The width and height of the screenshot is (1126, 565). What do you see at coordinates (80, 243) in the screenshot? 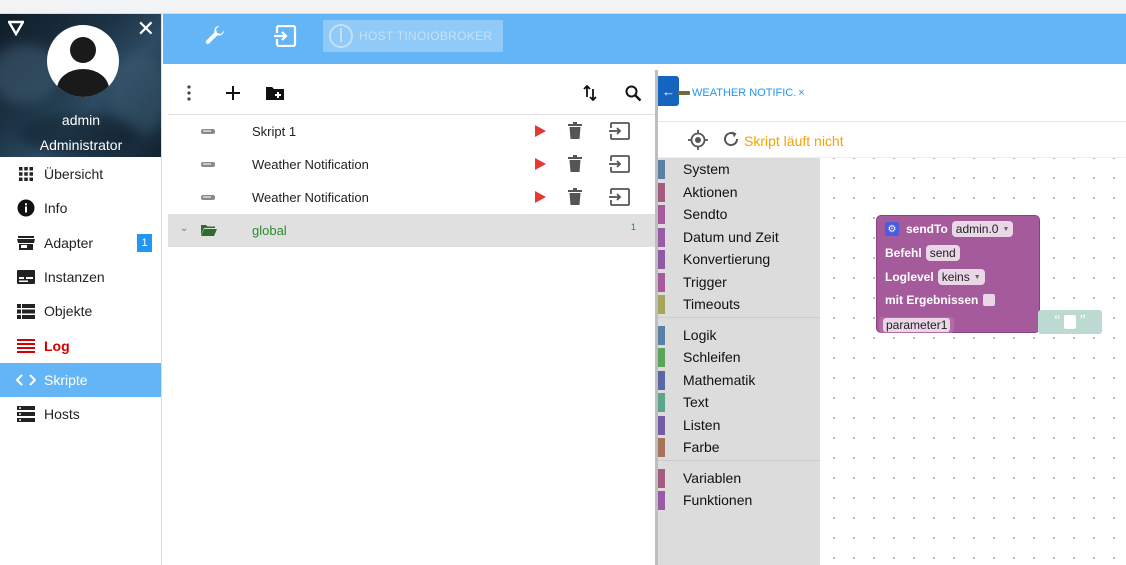
I see `nav-item-adapter: Adapter 1` at bounding box center [80, 243].